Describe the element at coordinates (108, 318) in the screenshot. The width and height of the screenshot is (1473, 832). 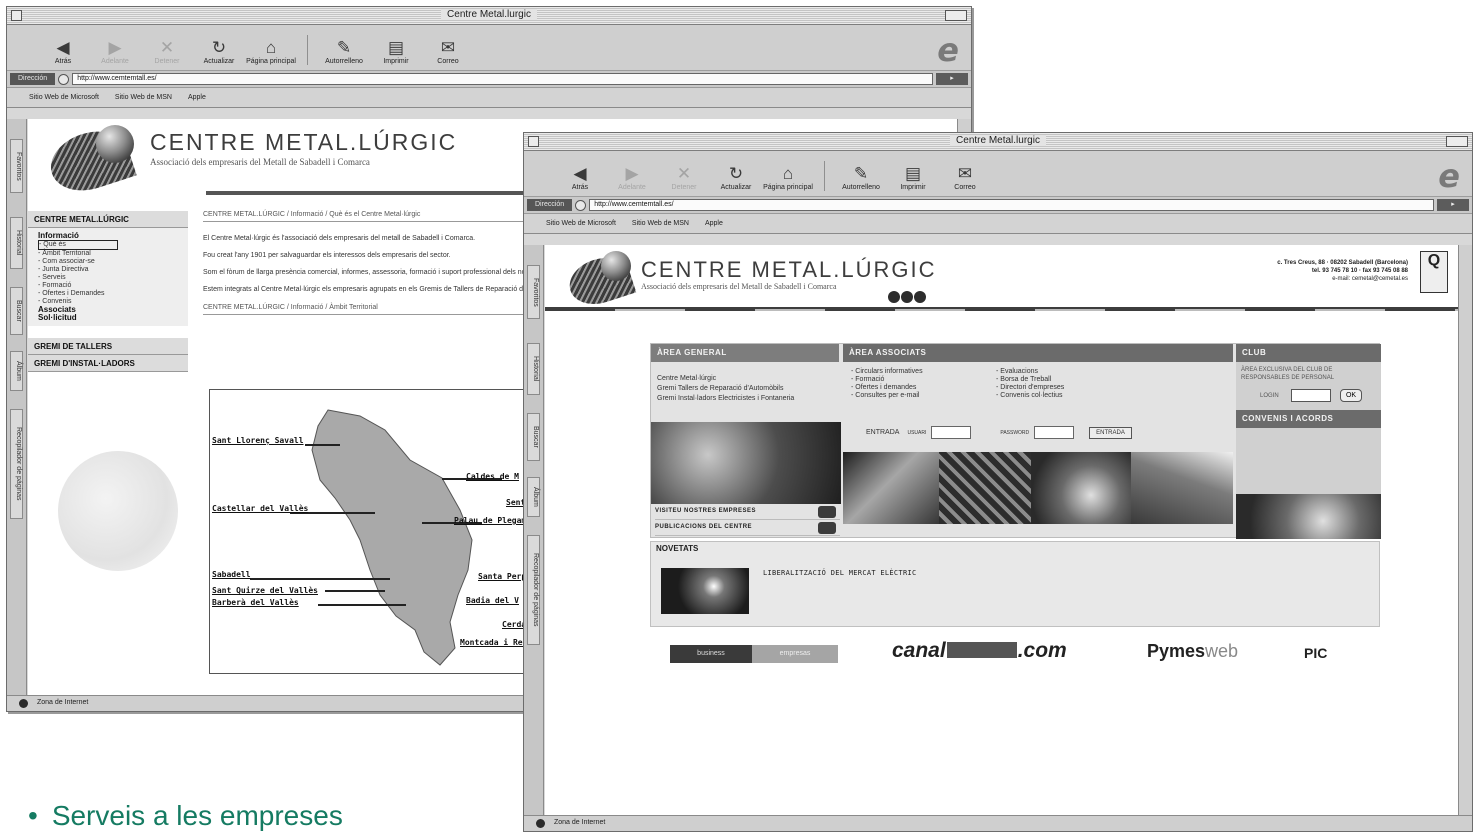
I see `nav-item: Sol·licitud` at that location.